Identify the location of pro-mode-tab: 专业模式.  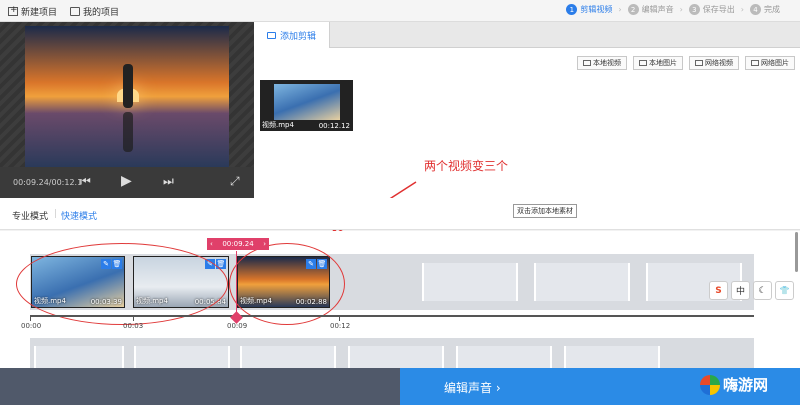
(30, 215).